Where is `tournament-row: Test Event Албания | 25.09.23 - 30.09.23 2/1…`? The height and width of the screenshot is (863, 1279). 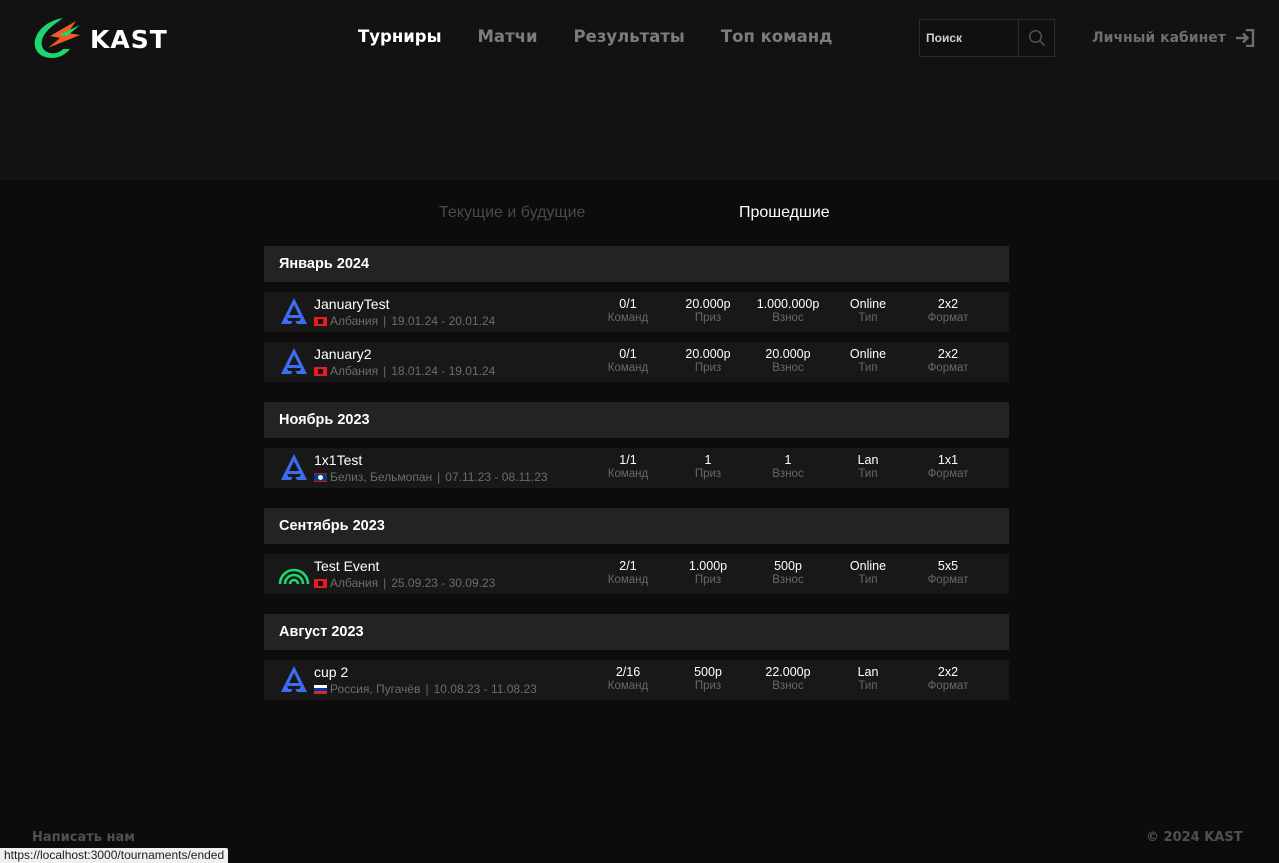
tournament-row: Test Event Албания | 25.09.23 - 30.09.23 2/1… is located at coordinates (636, 574).